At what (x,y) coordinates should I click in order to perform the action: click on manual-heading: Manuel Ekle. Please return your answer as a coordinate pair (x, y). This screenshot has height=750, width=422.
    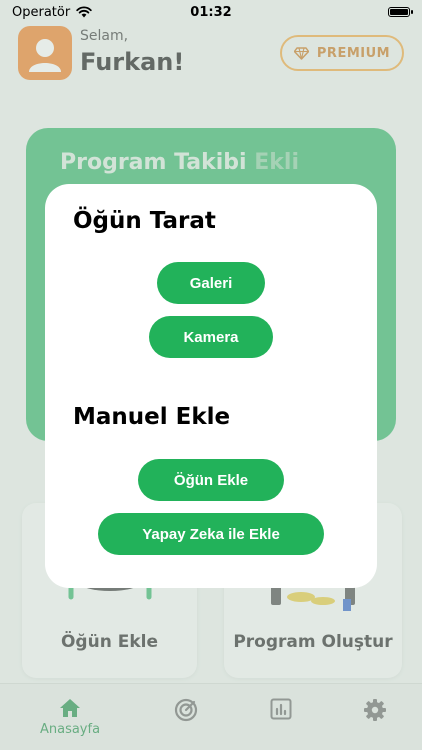
    Looking at the image, I should click on (152, 417).